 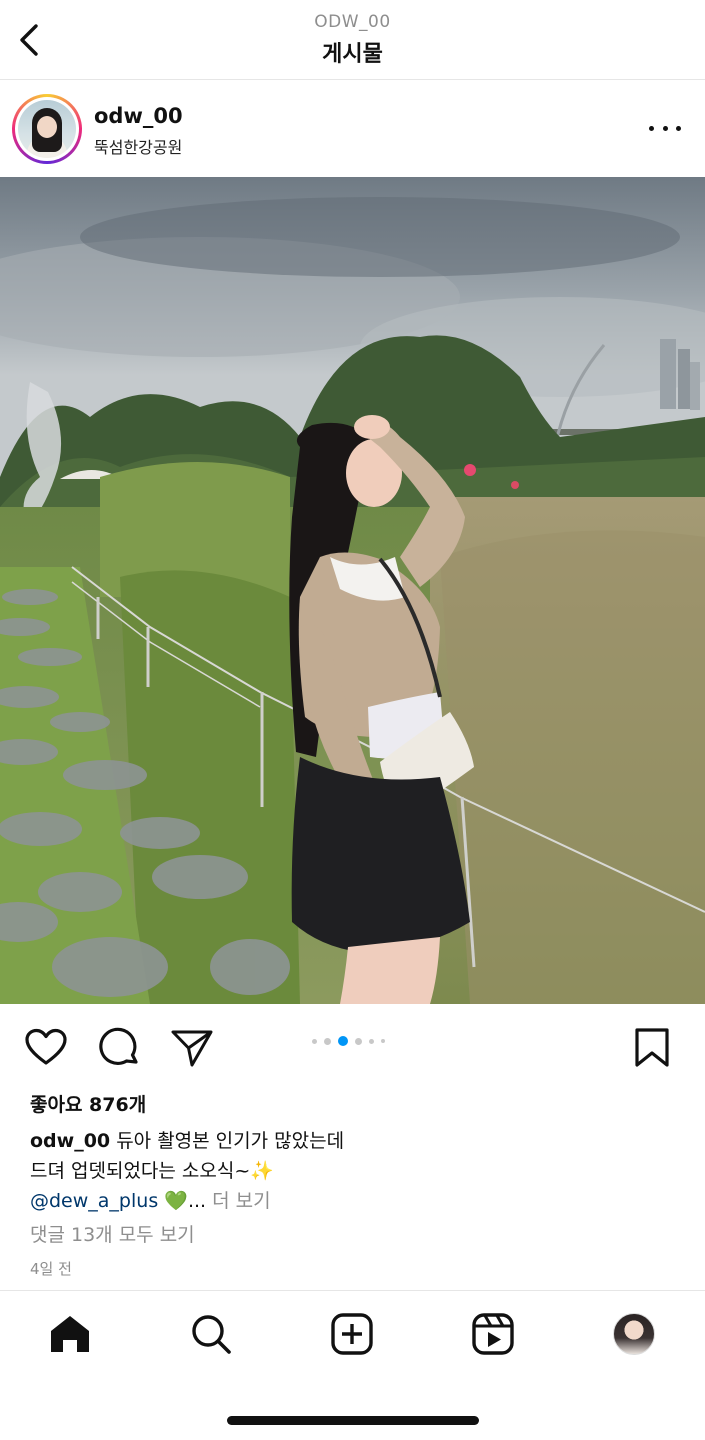 What do you see at coordinates (352, 40) in the screenshot?
I see `top-header: ODW_00 게시물` at bounding box center [352, 40].